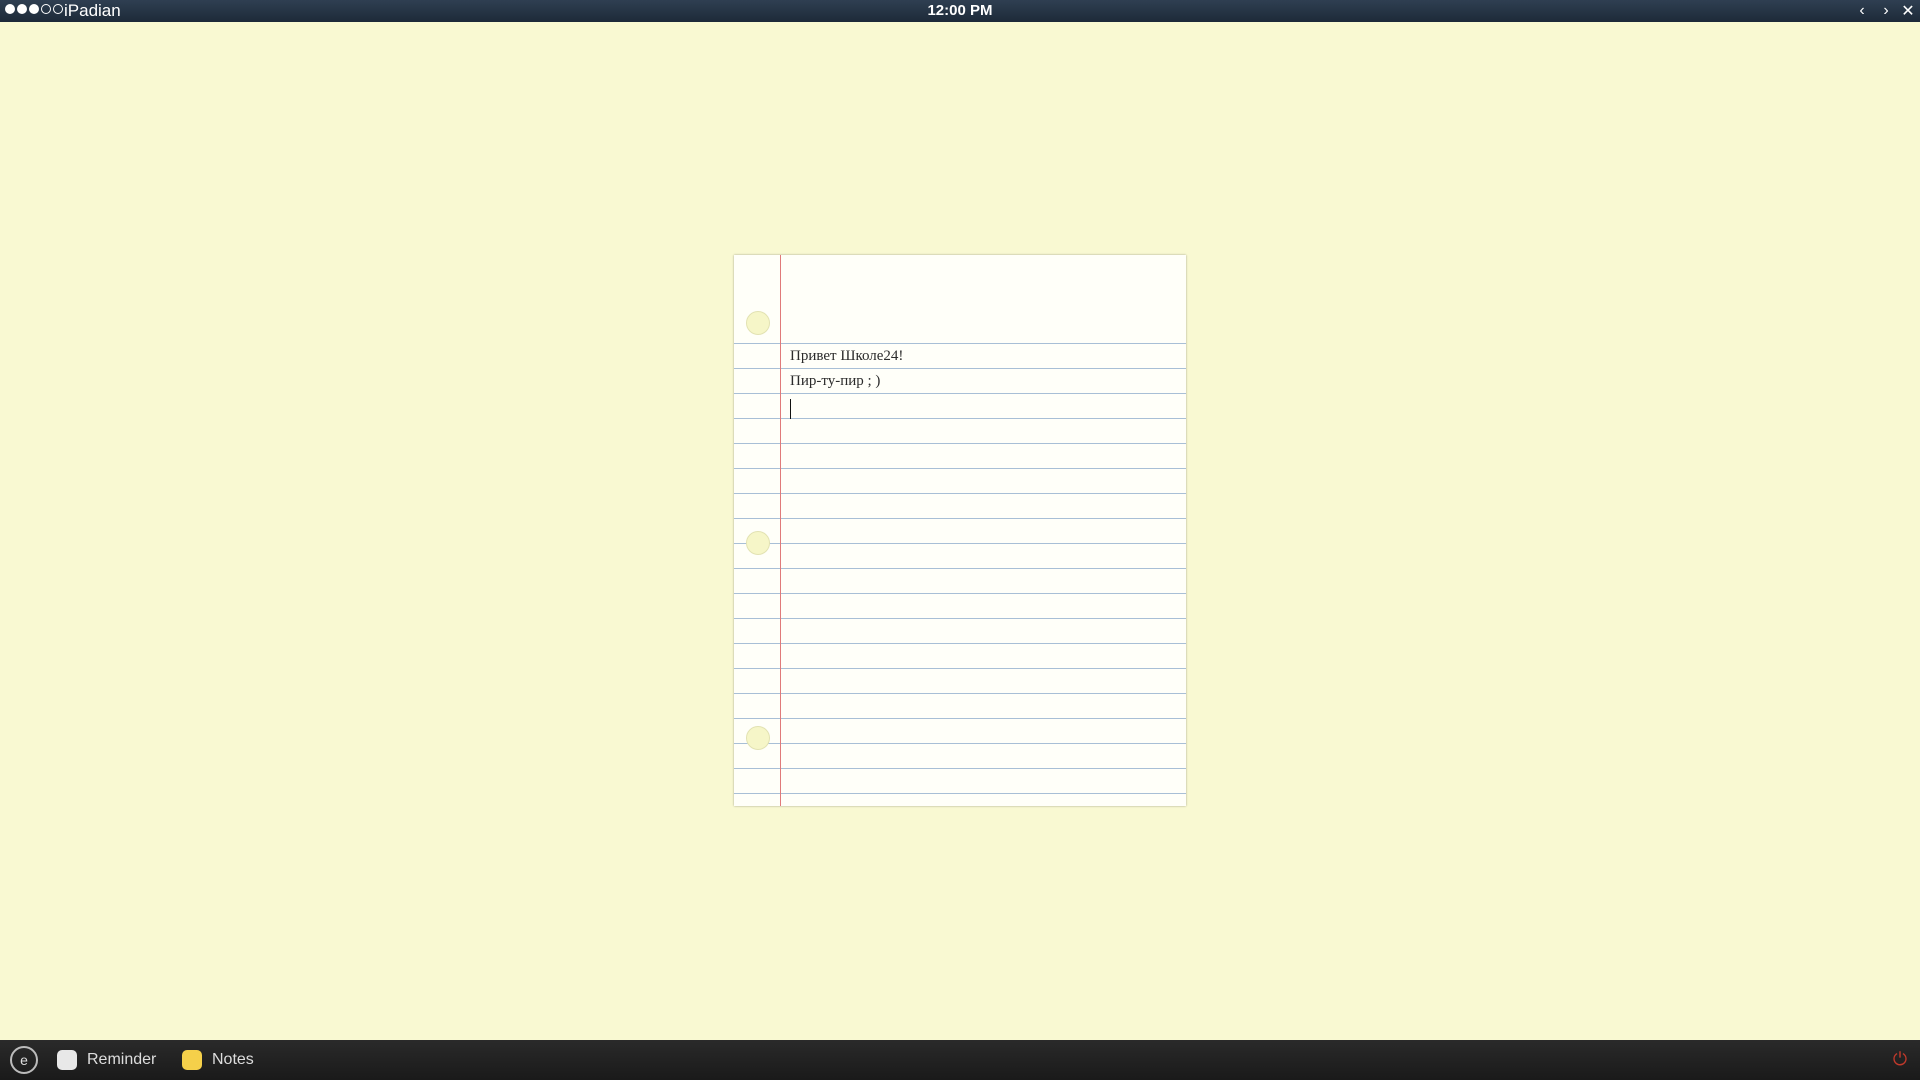 The height and width of the screenshot is (1080, 1920). What do you see at coordinates (67, 1060) in the screenshot?
I see `reminder-icon` at bounding box center [67, 1060].